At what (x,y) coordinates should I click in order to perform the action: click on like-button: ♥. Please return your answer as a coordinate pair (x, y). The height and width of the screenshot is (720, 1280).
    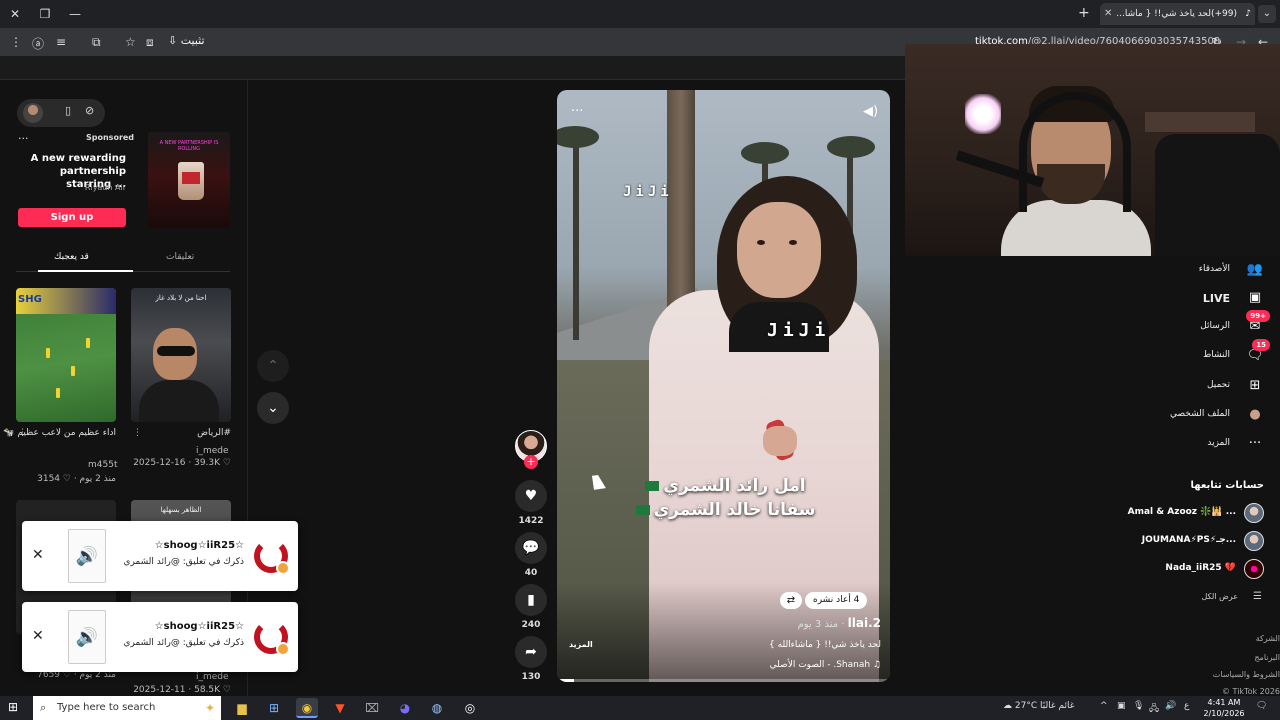
    Looking at the image, I should click on (531, 496).